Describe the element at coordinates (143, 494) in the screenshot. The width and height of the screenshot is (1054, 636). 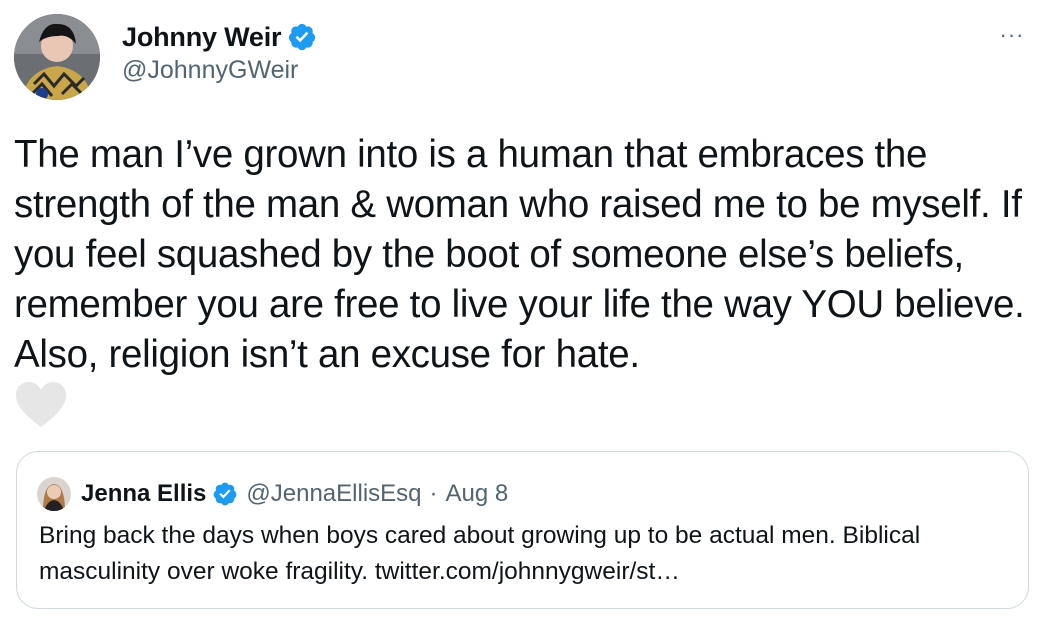
I see `quoted-author-display-name: Jenna Ellis` at that location.